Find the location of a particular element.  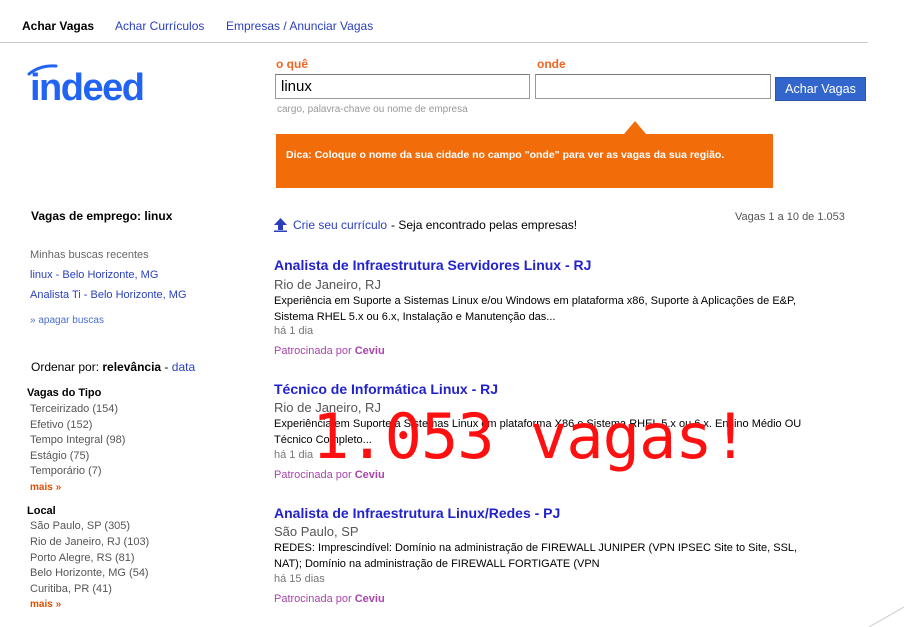

facet-item: Terceirizado (154) is located at coordinates (74, 409).